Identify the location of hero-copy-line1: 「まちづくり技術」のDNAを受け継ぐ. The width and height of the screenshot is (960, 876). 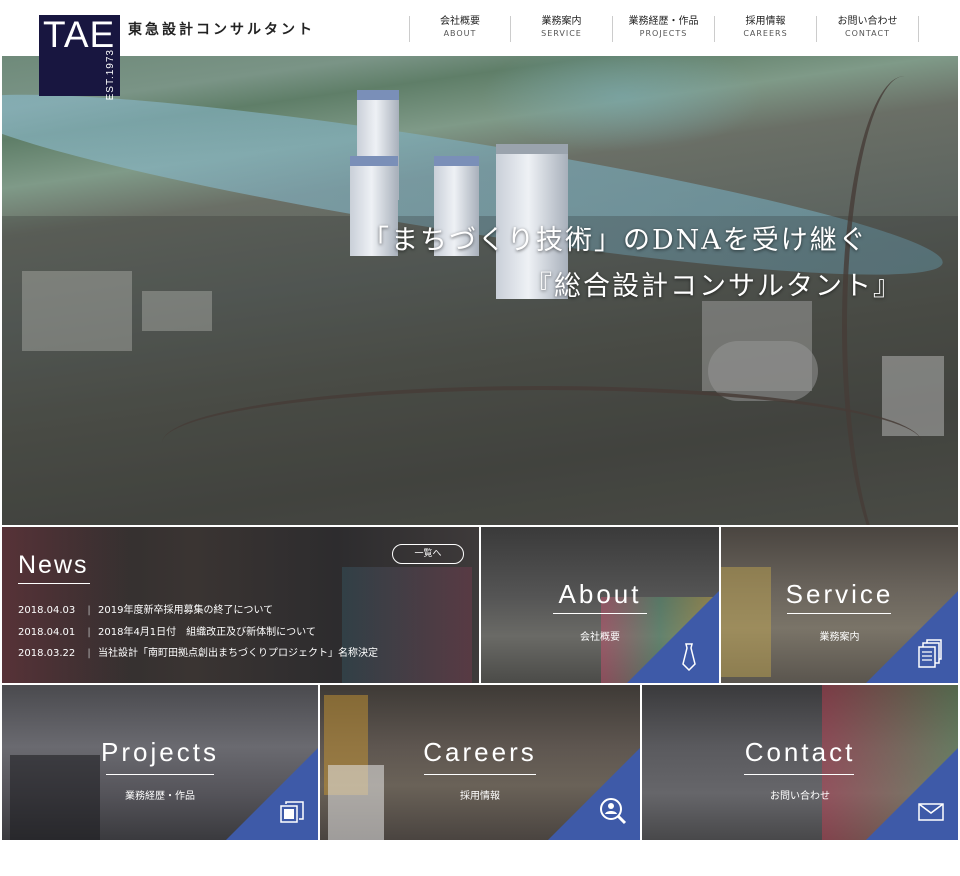
(615, 240).